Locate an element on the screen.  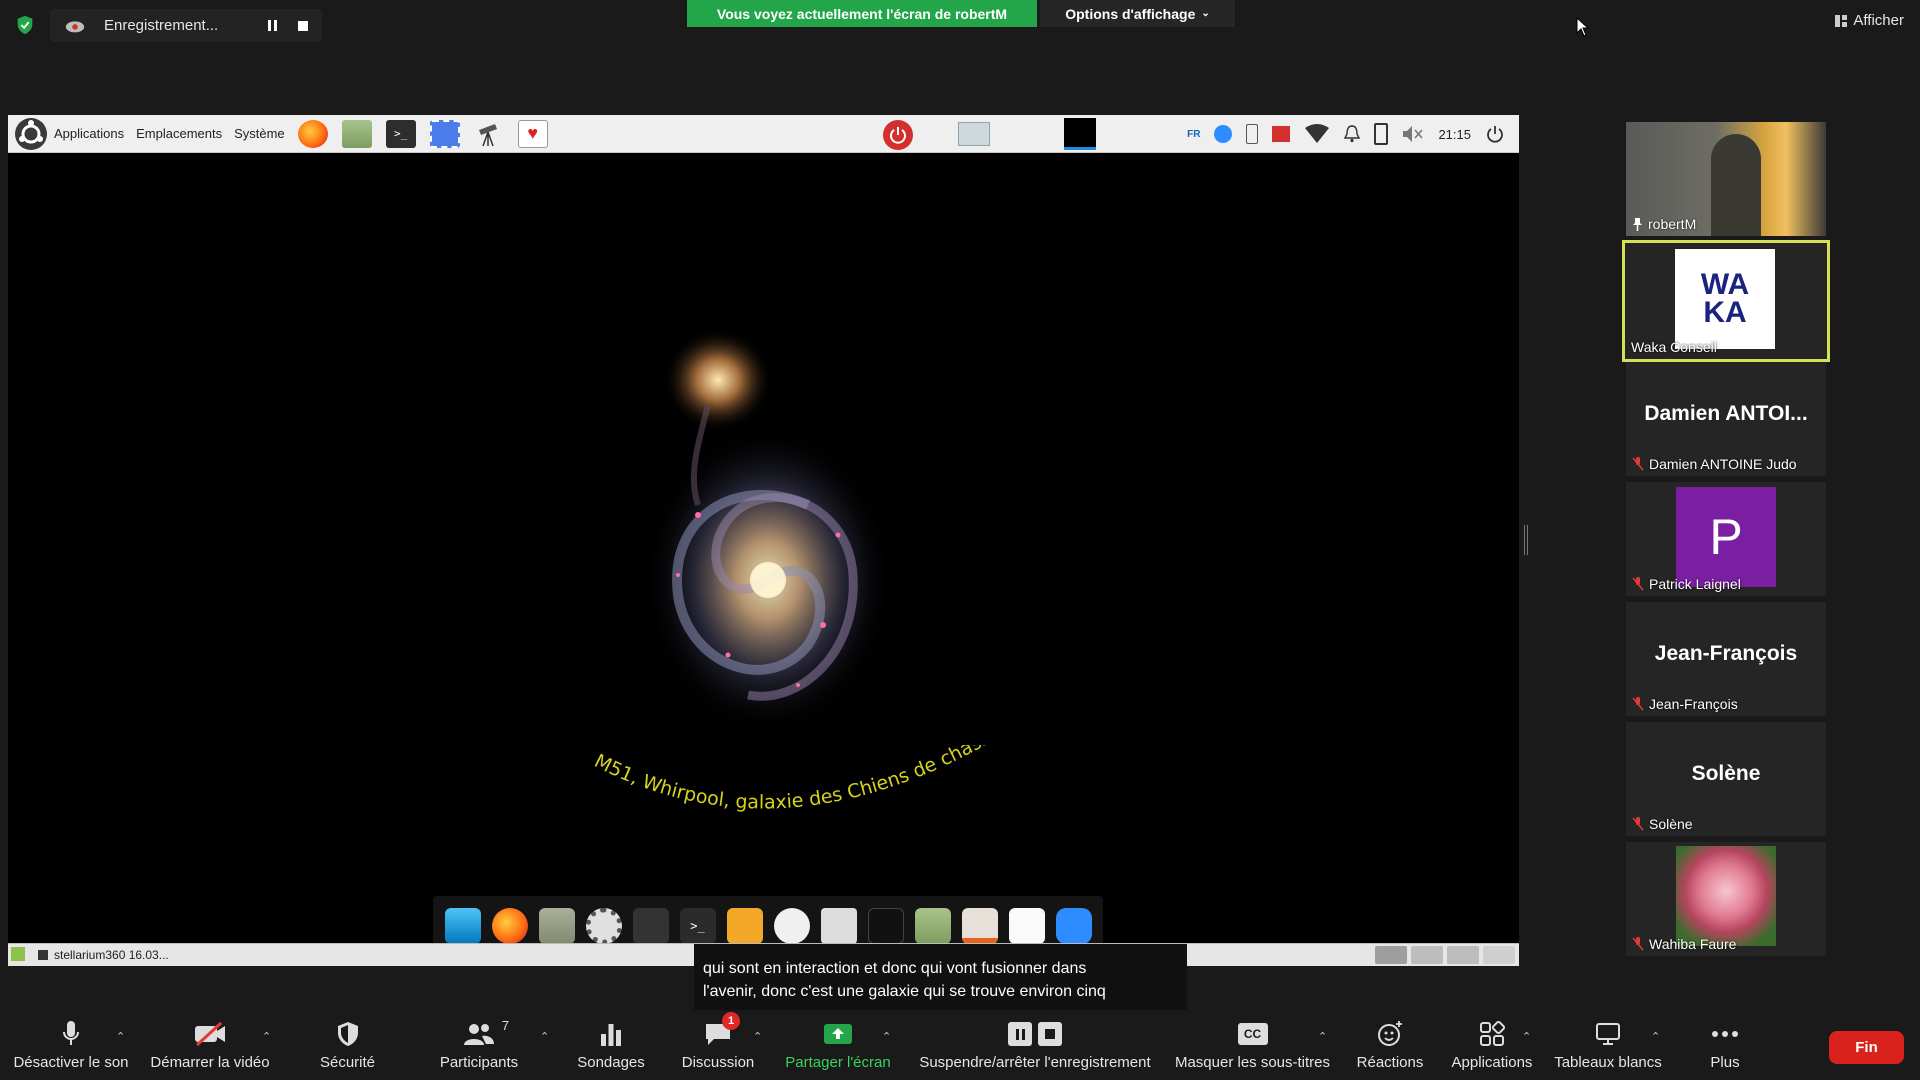
menu-places: Emplacements is located at coordinates (179, 133).